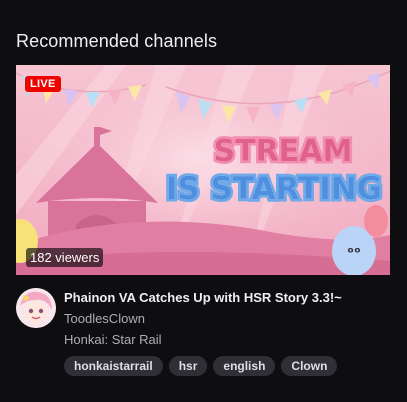  I want to click on avatar-icon, so click(36, 308).